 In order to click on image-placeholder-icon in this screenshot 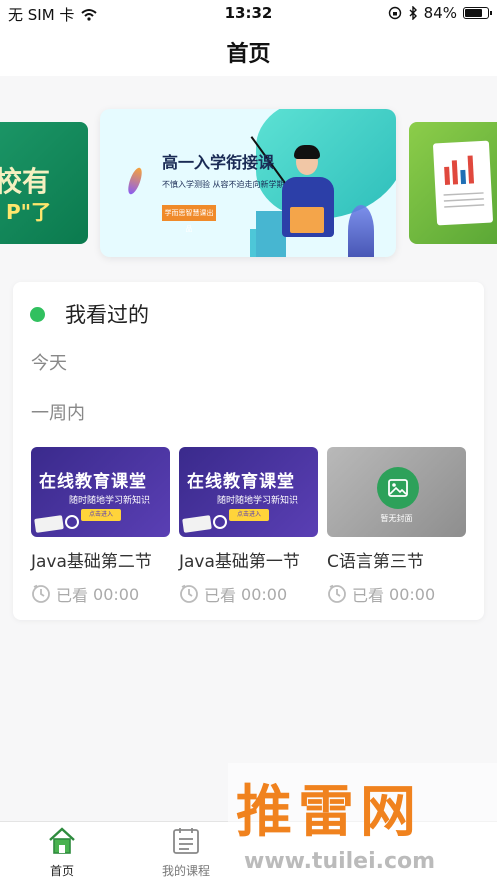, I will do `click(398, 488)`.